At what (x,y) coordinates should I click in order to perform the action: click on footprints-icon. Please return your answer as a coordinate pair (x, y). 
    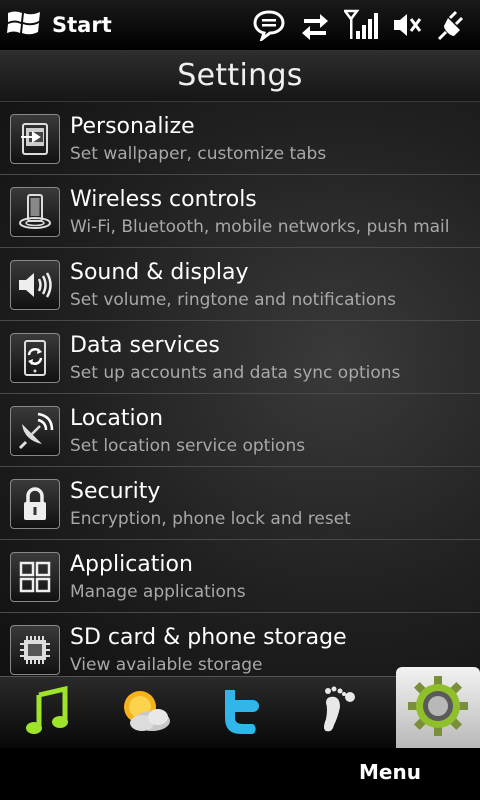
    Looking at the image, I should click on (338, 713).